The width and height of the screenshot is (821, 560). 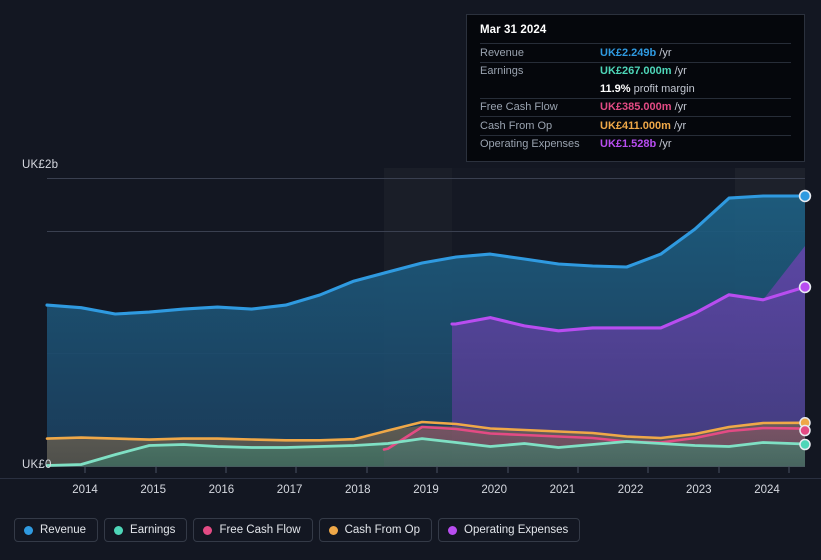 I want to click on tooltip-row-label: Revenue, so click(x=502, y=52).